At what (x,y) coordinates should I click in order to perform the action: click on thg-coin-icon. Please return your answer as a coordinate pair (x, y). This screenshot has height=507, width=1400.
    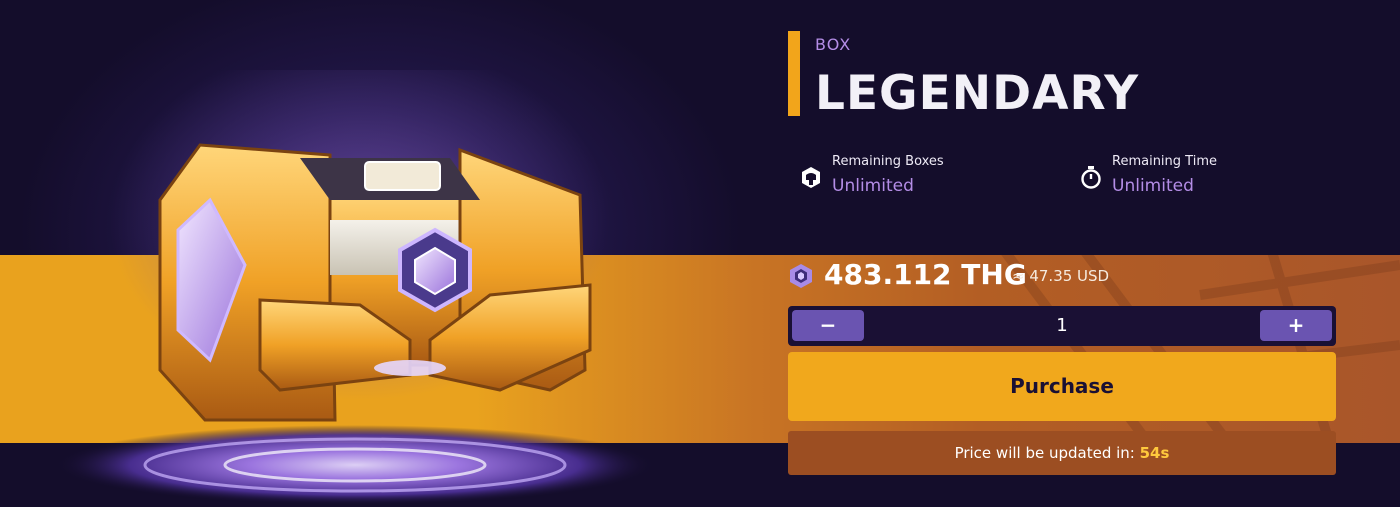
    Looking at the image, I should click on (801, 276).